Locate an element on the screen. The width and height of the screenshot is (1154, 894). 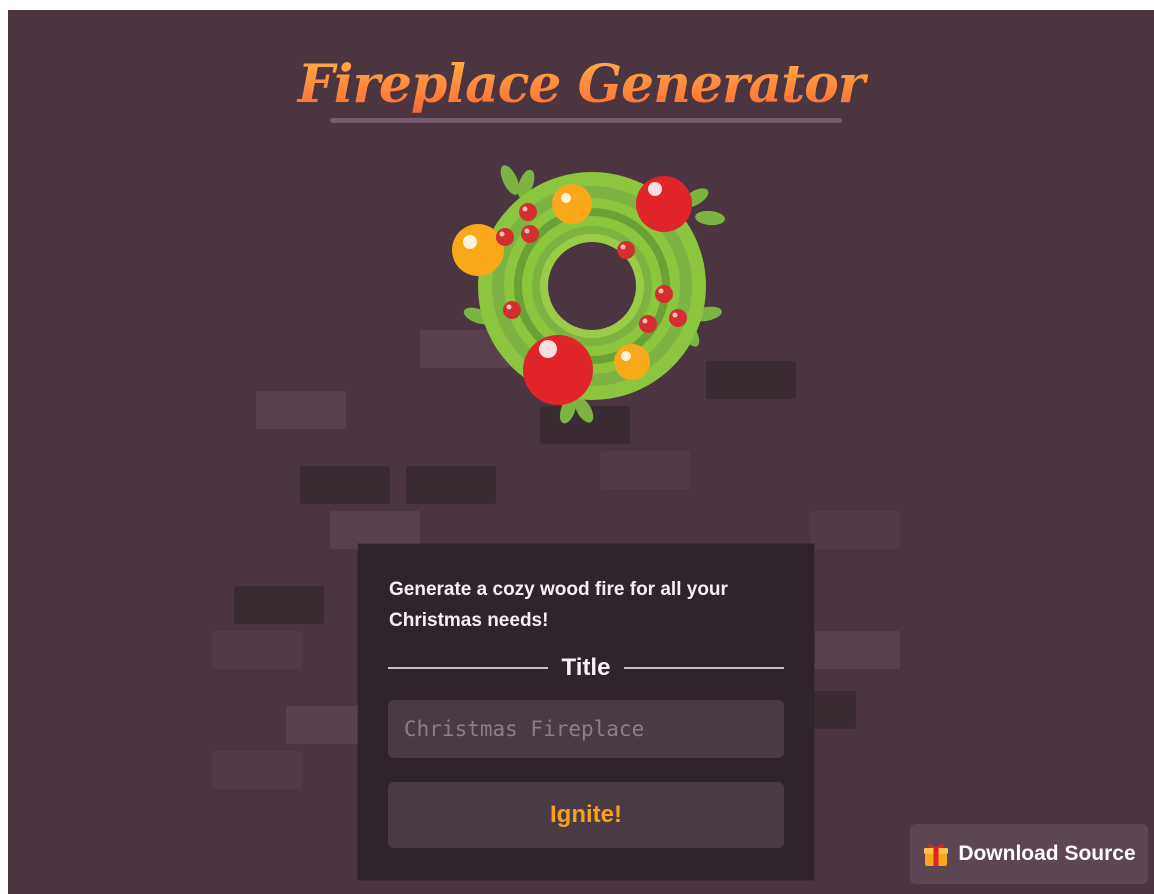
download-source-label: Download Source is located at coordinates (1047, 853).